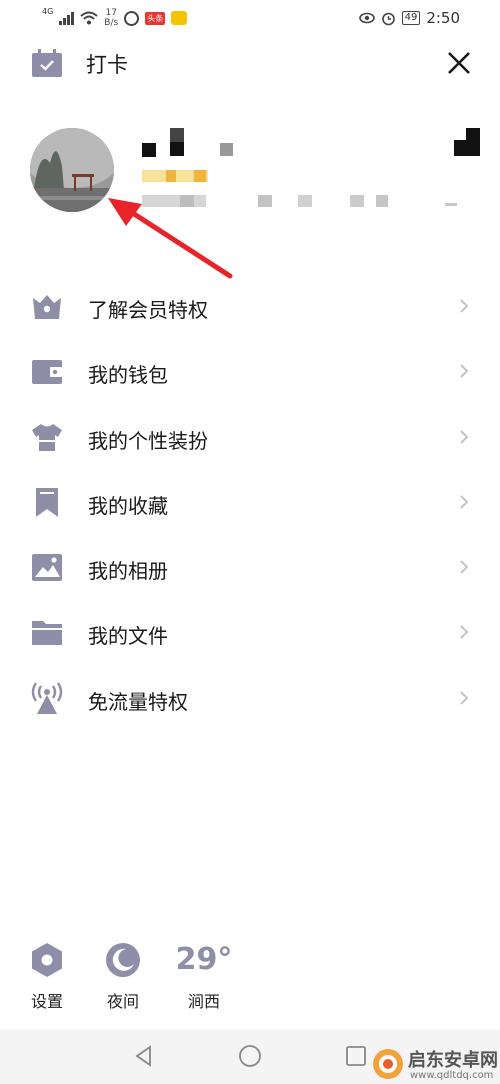  Describe the element at coordinates (107, 64) in the screenshot. I see `checkin-label: 打卡` at that location.